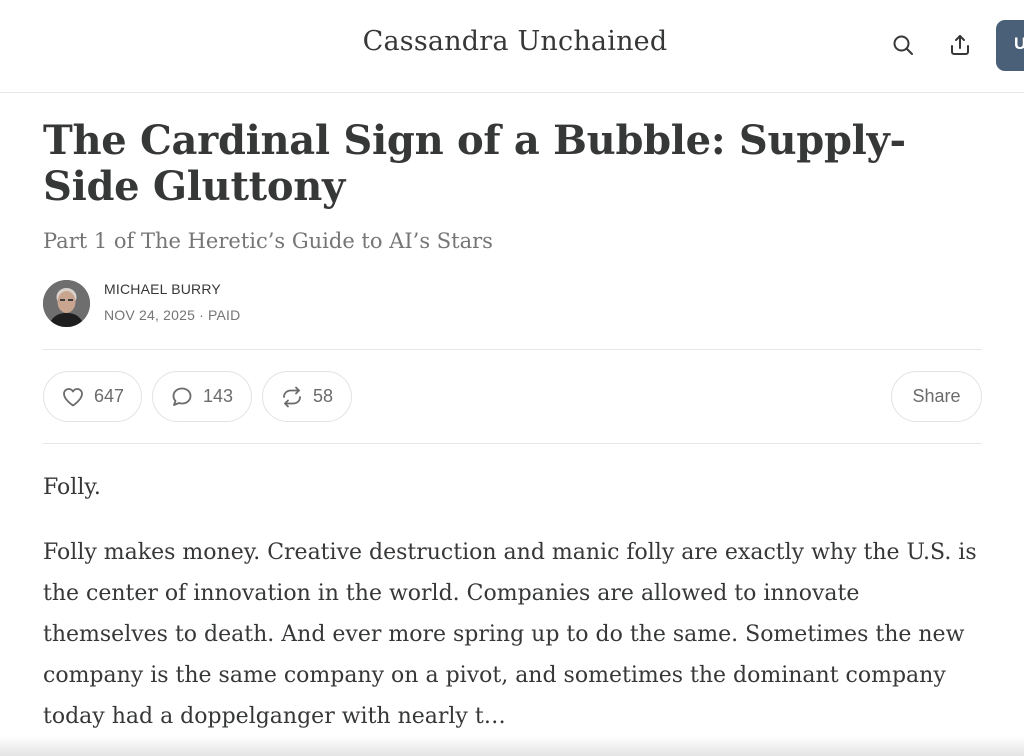 This screenshot has width=1024, height=756. What do you see at coordinates (512, 746) in the screenshot?
I see `paywall-fade` at bounding box center [512, 746].